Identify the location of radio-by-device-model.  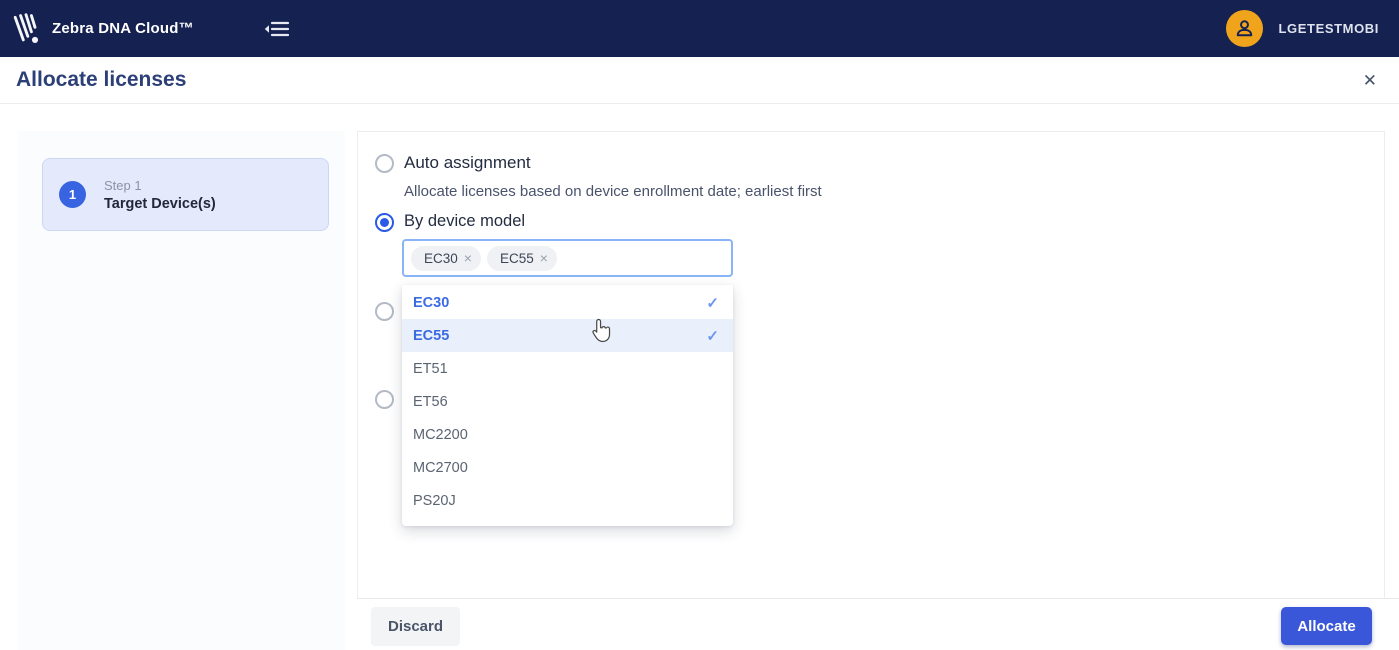
(384, 222).